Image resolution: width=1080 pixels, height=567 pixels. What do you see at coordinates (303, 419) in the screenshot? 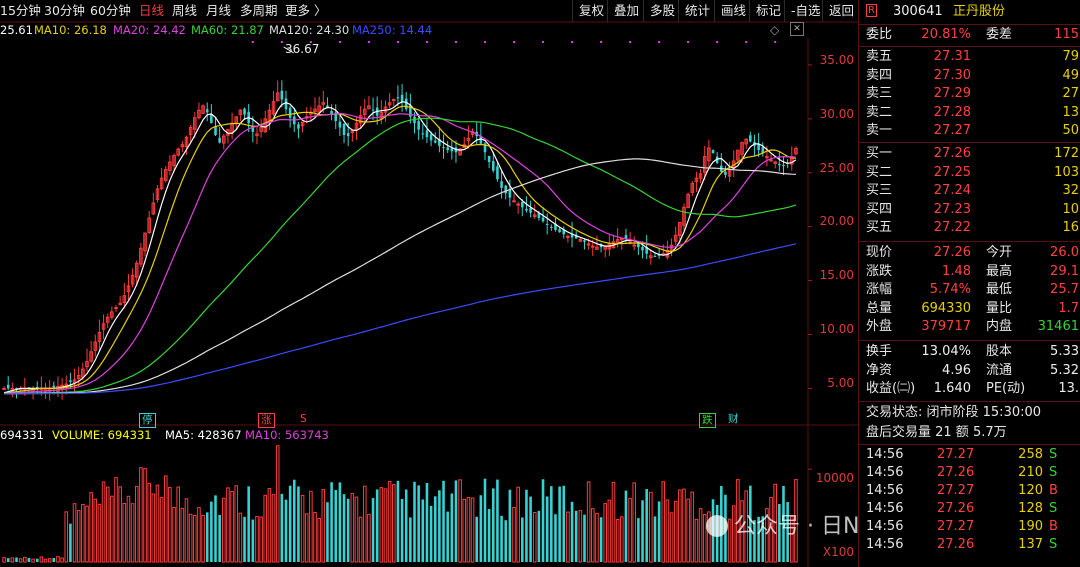
I see `sell-signal-marker: S` at bounding box center [303, 419].